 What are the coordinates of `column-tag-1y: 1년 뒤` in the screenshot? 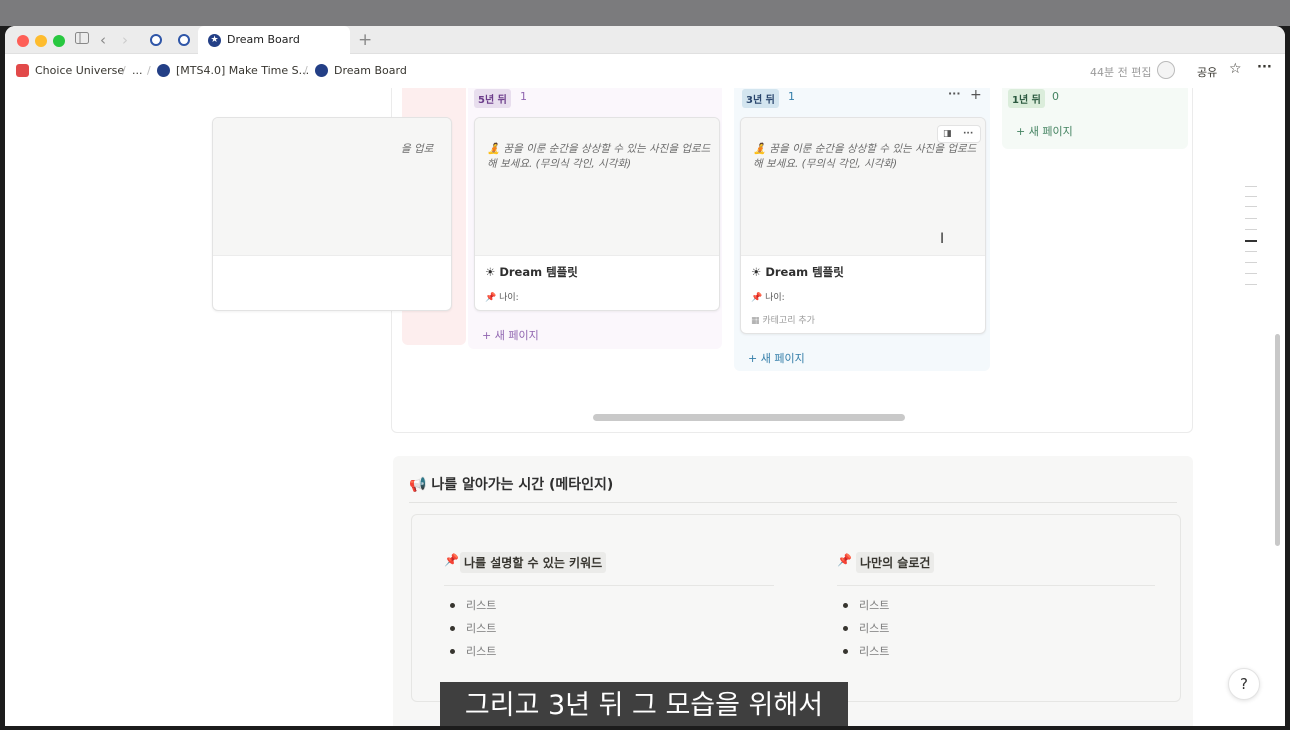 It's located at (1026, 98).